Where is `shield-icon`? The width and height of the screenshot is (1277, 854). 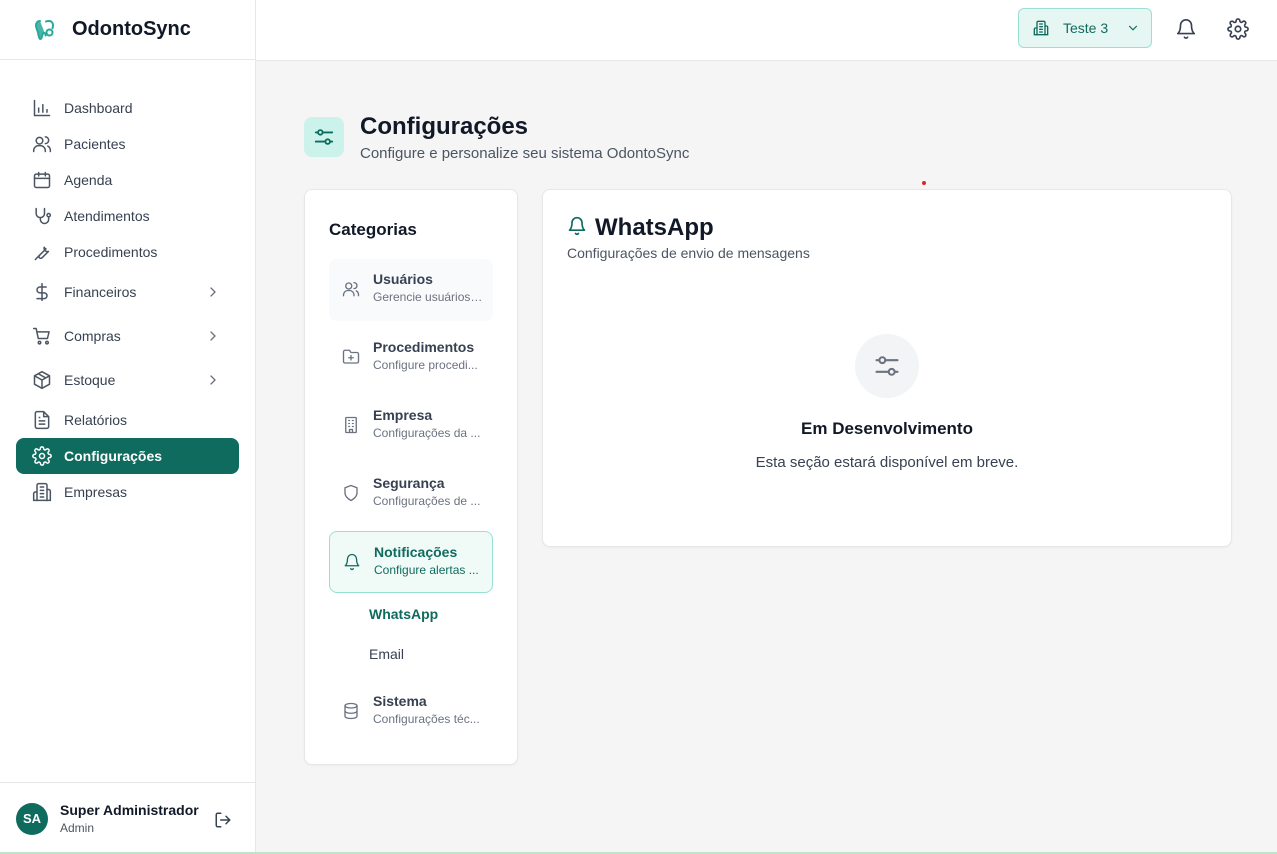
shield-icon is located at coordinates (351, 493).